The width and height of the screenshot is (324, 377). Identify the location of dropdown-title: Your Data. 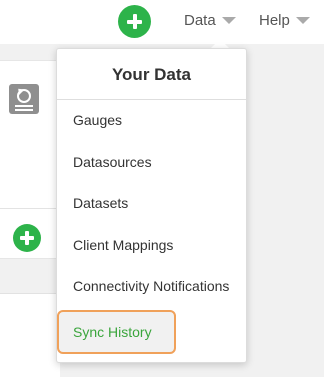
(151, 74).